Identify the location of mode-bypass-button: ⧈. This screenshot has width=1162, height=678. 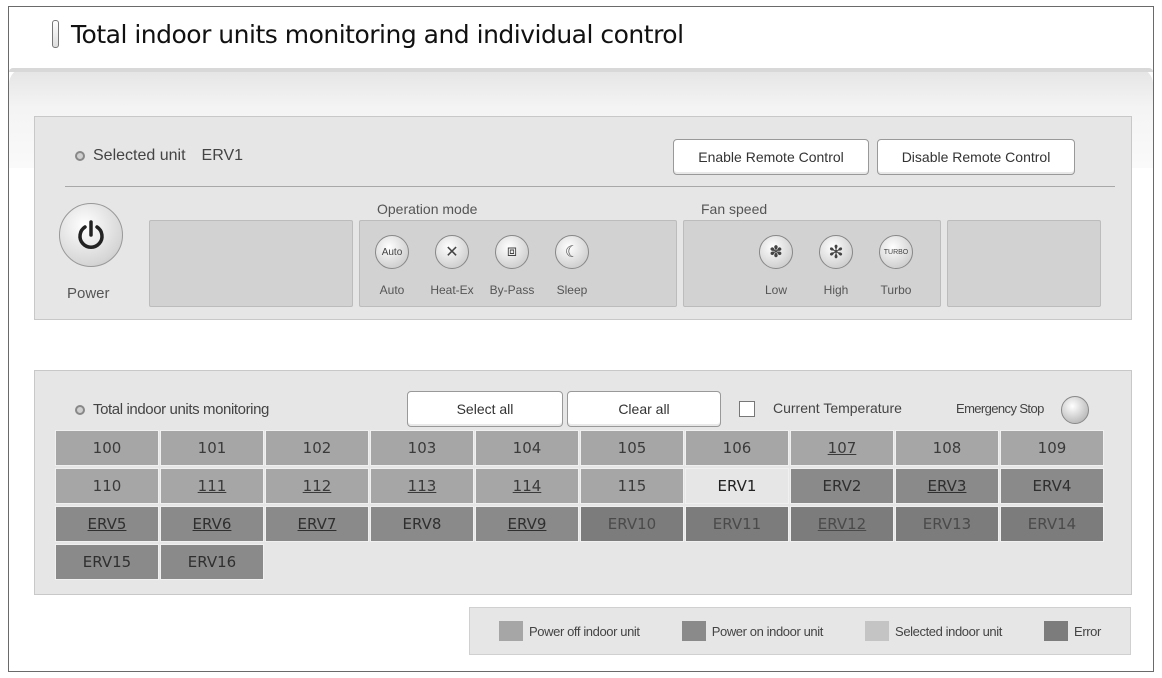
(512, 252).